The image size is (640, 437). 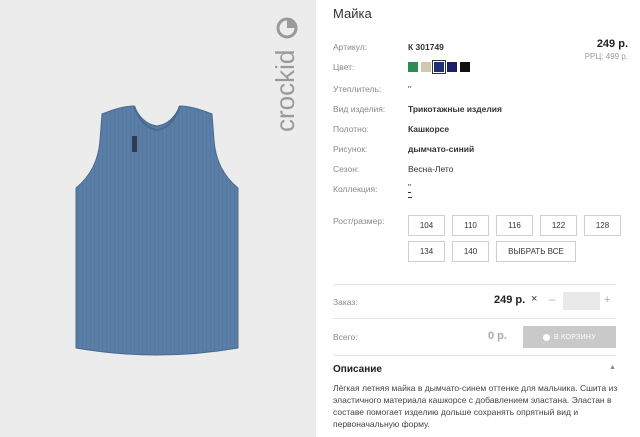 What do you see at coordinates (350, 47) in the screenshot?
I see `article-label: Артикул:` at bounding box center [350, 47].